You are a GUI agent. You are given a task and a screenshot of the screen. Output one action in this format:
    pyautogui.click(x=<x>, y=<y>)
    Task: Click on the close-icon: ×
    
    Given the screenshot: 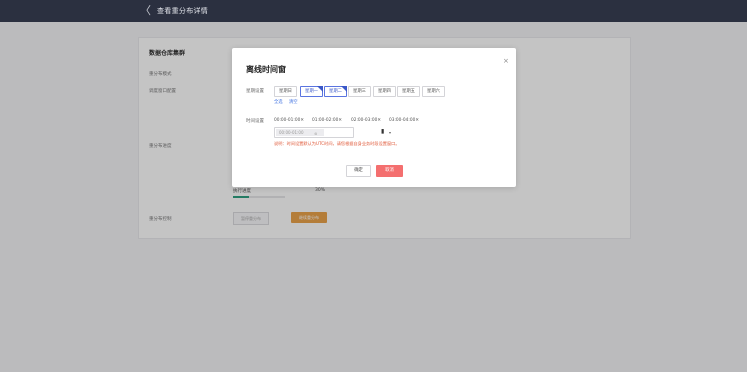 What is the action you would take?
    pyautogui.click(x=506, y=61)
    